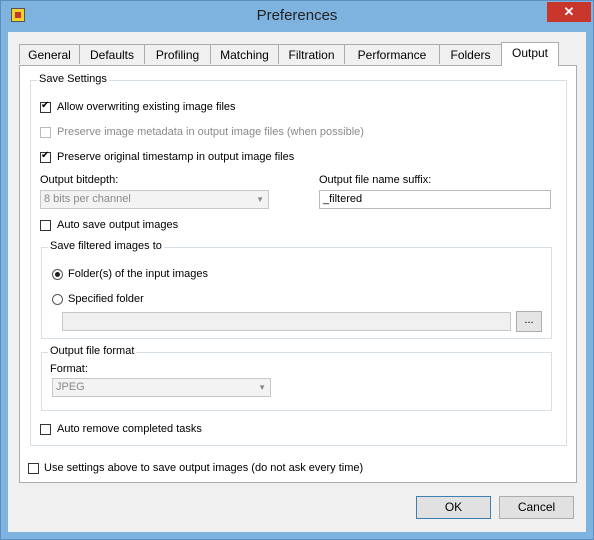 The height and width of the screenshot is (540, 594). I want to click on window-title: Preferences, so click(297, 15).